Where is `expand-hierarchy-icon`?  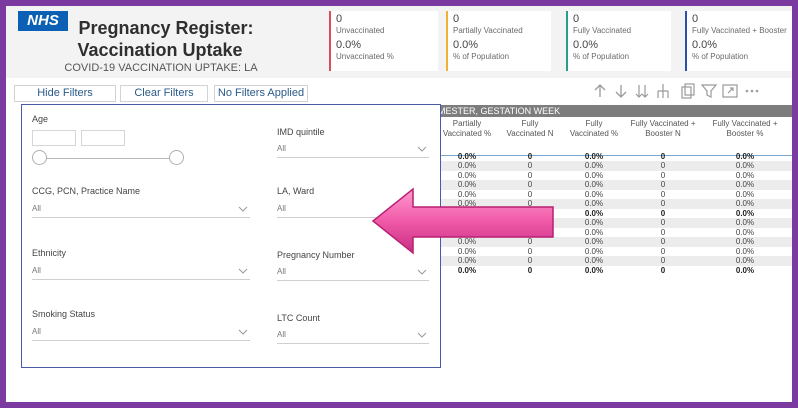
expand-hierarchy-icon is located at coordinates (663, 91).